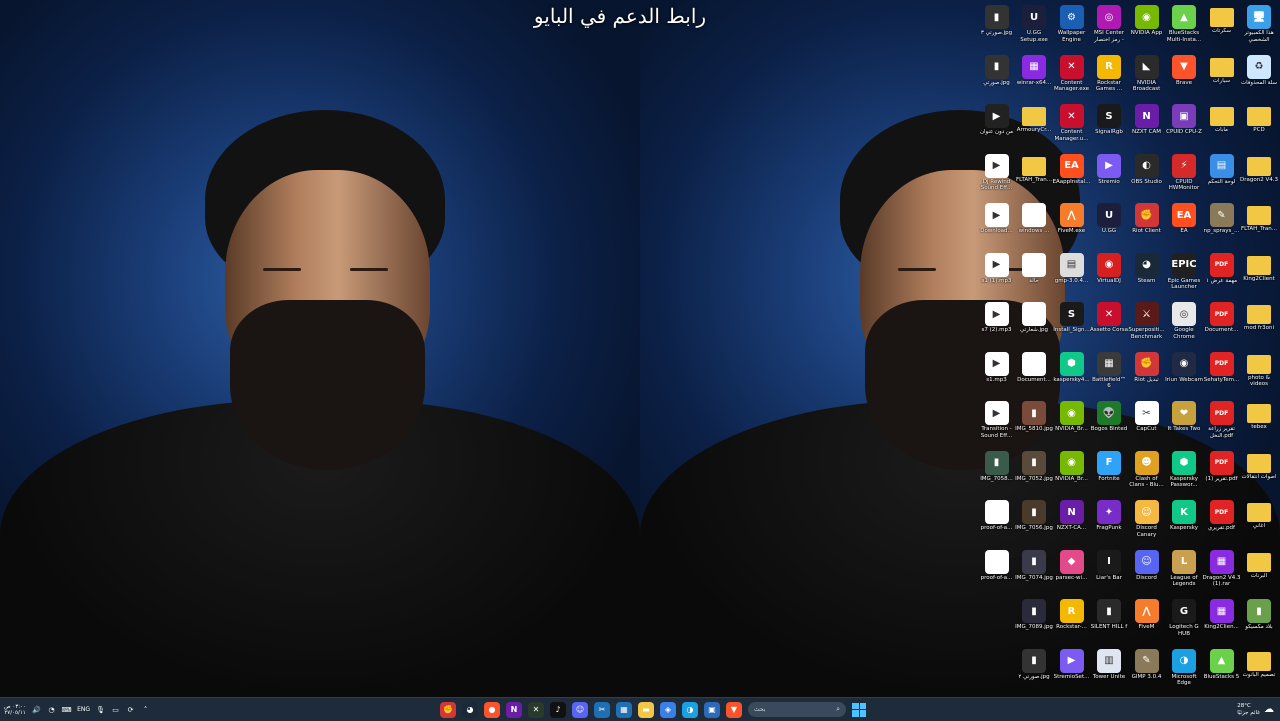 The height and width of the screenshot is (721, 1280). What do you see at coordinates (1109, 521) in the screenshot?
I see `desktop-icon: ✦ FragPunk` at bounding box center [1109, 521].